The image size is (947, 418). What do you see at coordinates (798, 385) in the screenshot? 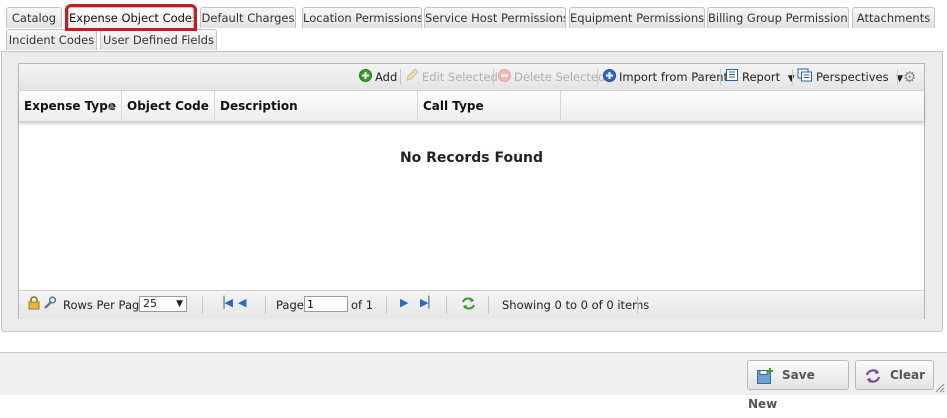
I see `save-new-button: Save New` at bounding box center [798, 385].